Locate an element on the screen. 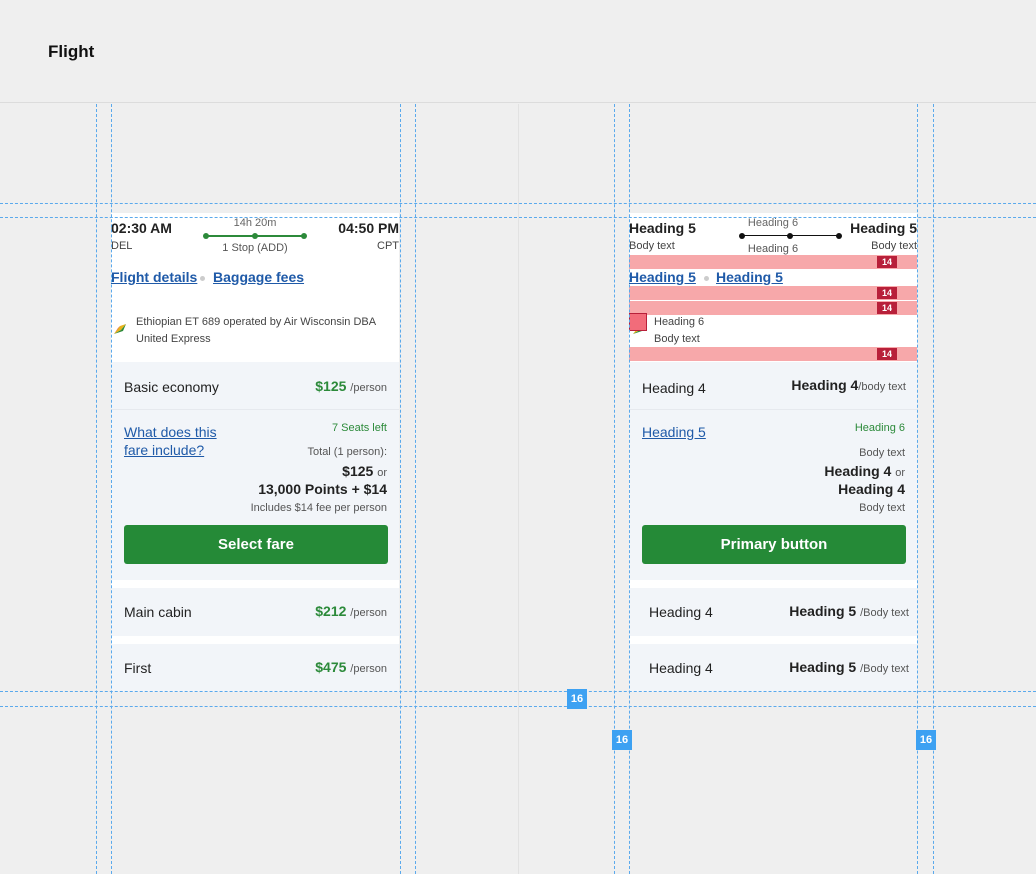  spacing-badge-left: 16 is located at coordinates (622, 740).